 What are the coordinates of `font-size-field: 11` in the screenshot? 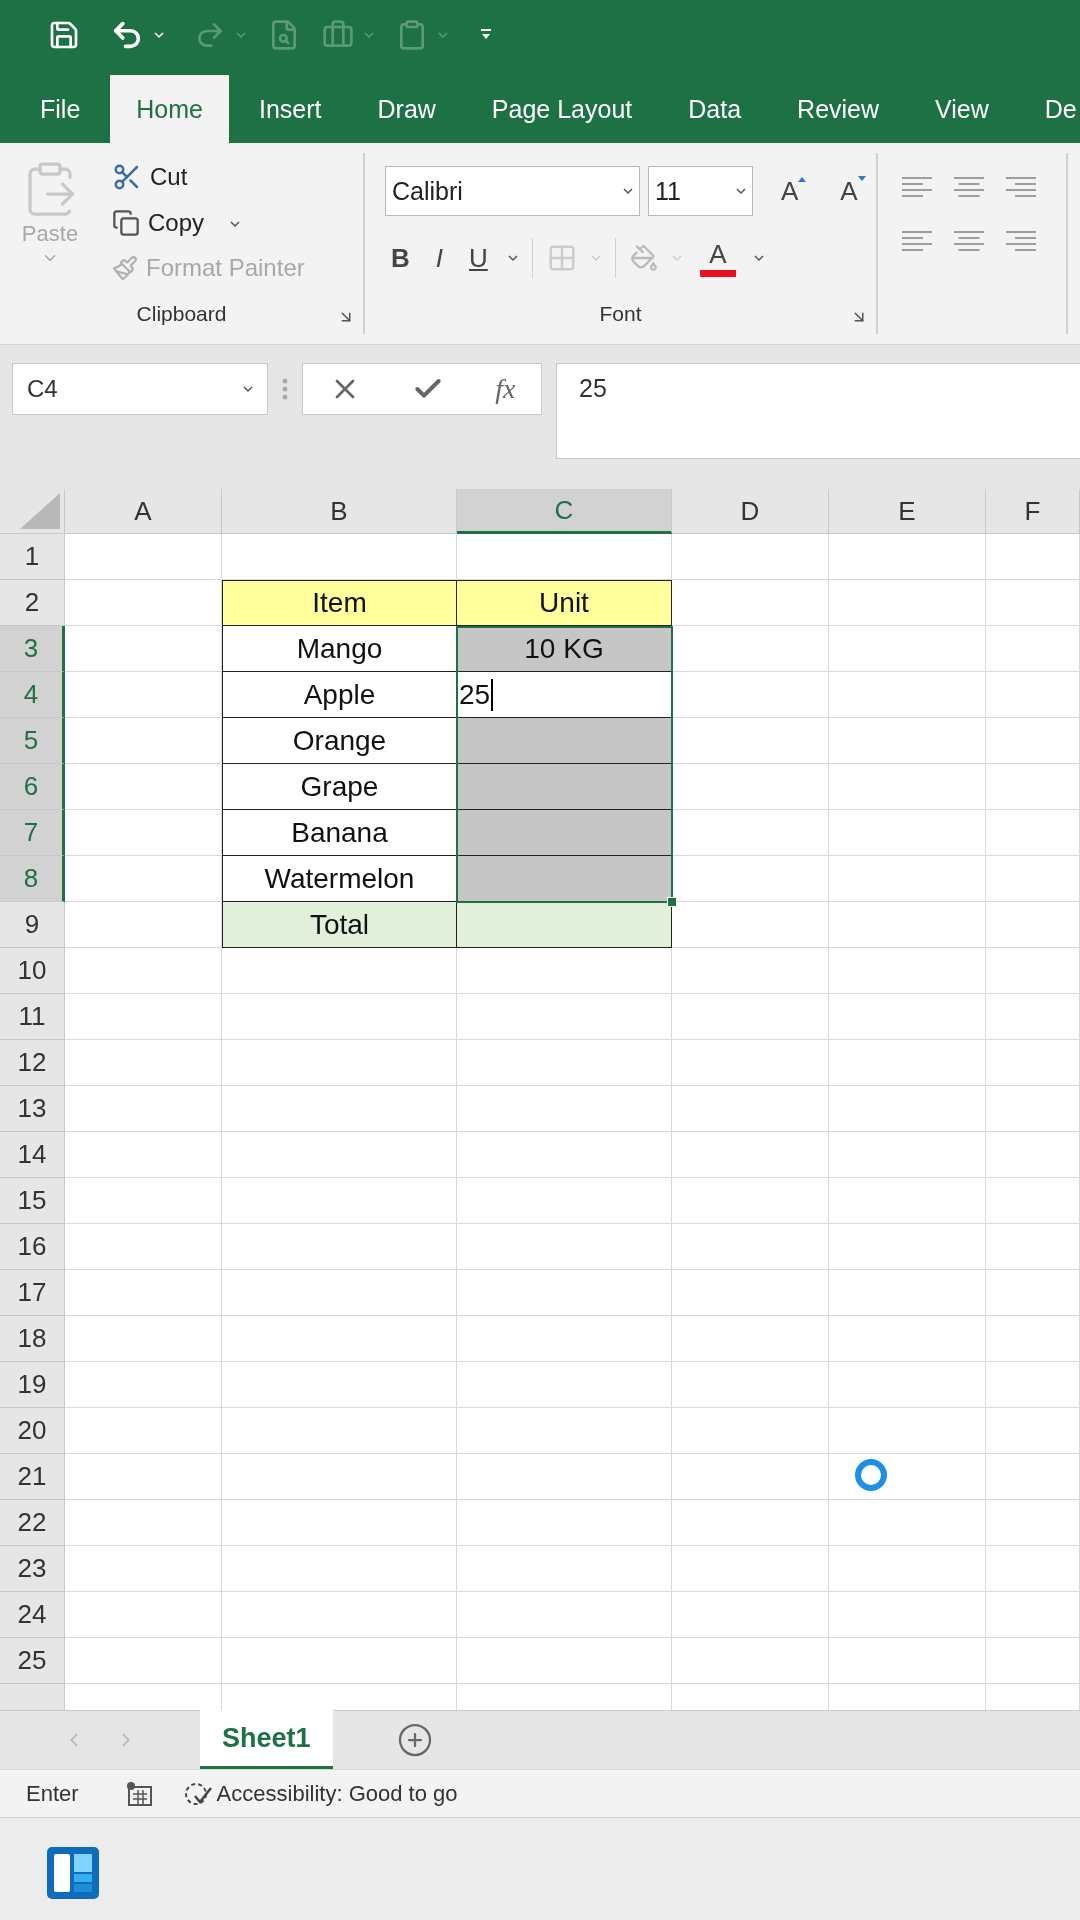 It's located at (700, 191).